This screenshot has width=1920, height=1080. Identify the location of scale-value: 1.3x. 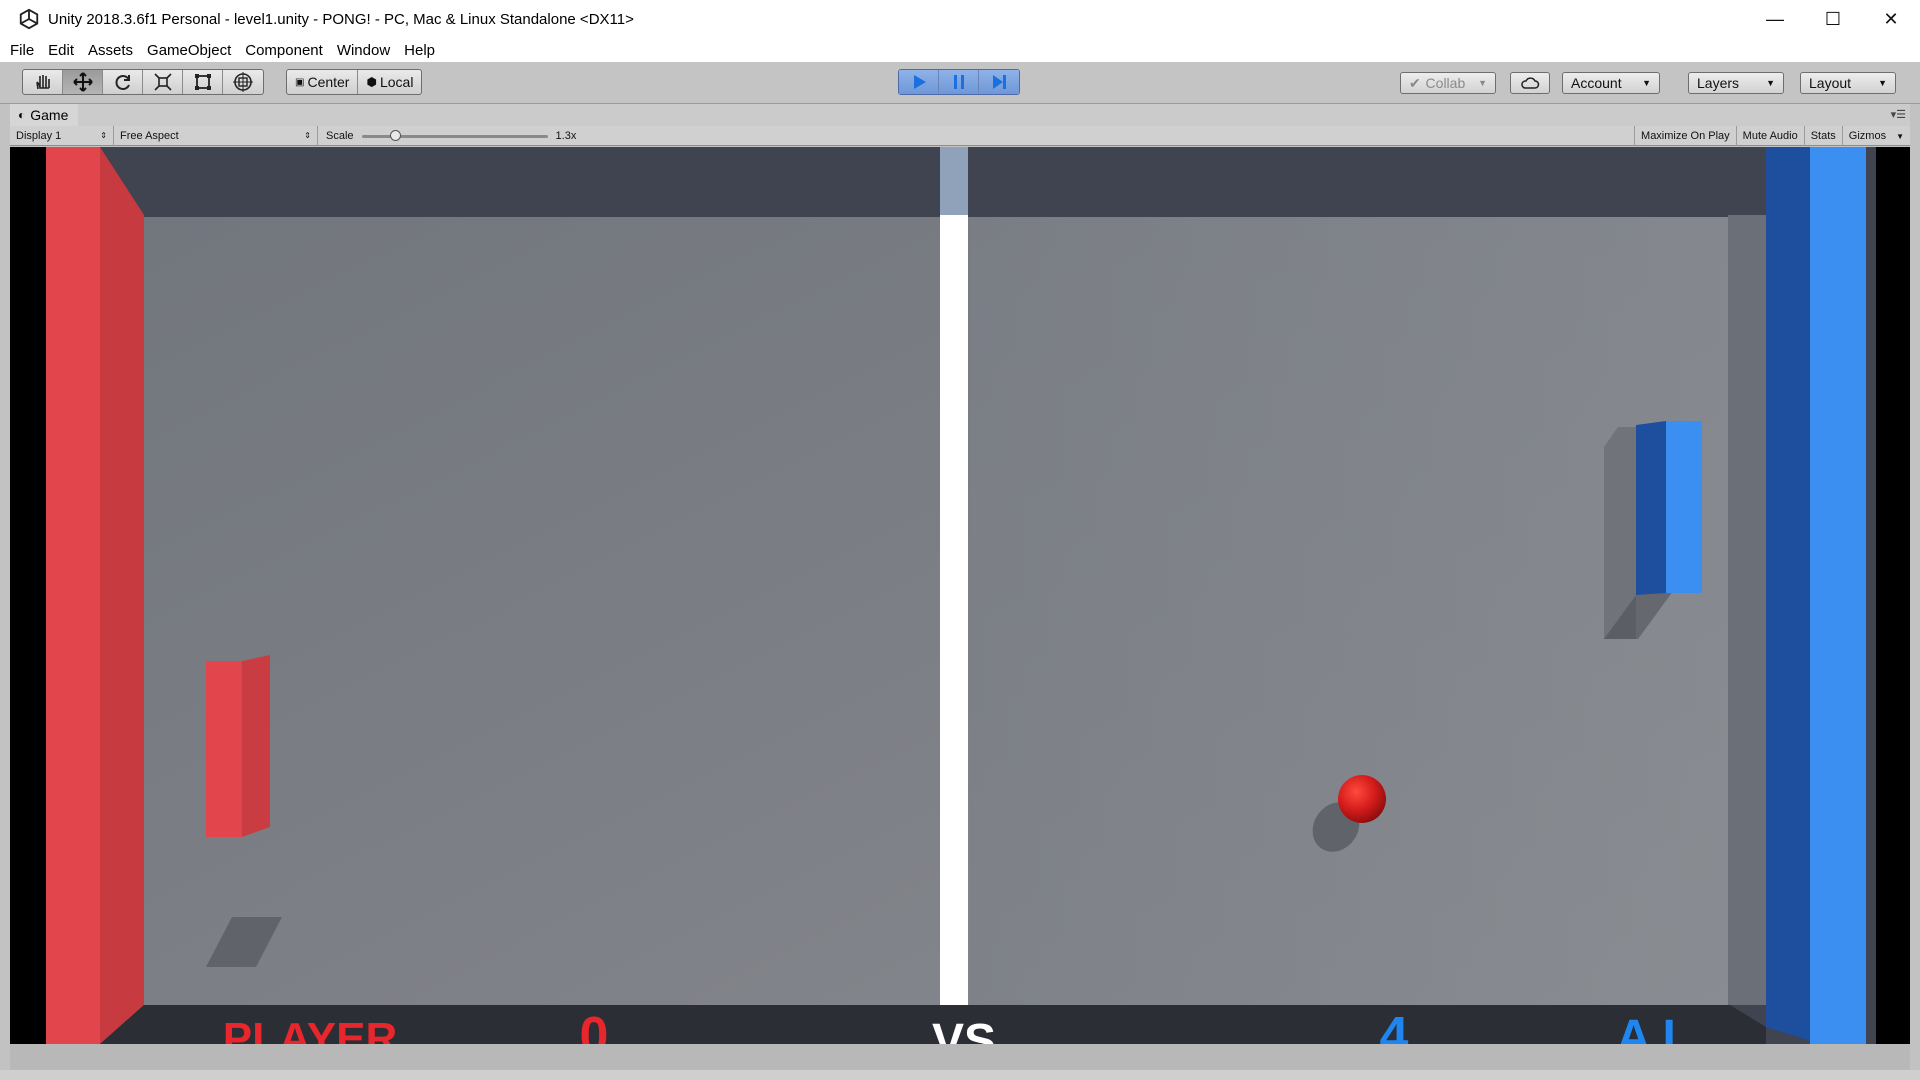
(566, 135).